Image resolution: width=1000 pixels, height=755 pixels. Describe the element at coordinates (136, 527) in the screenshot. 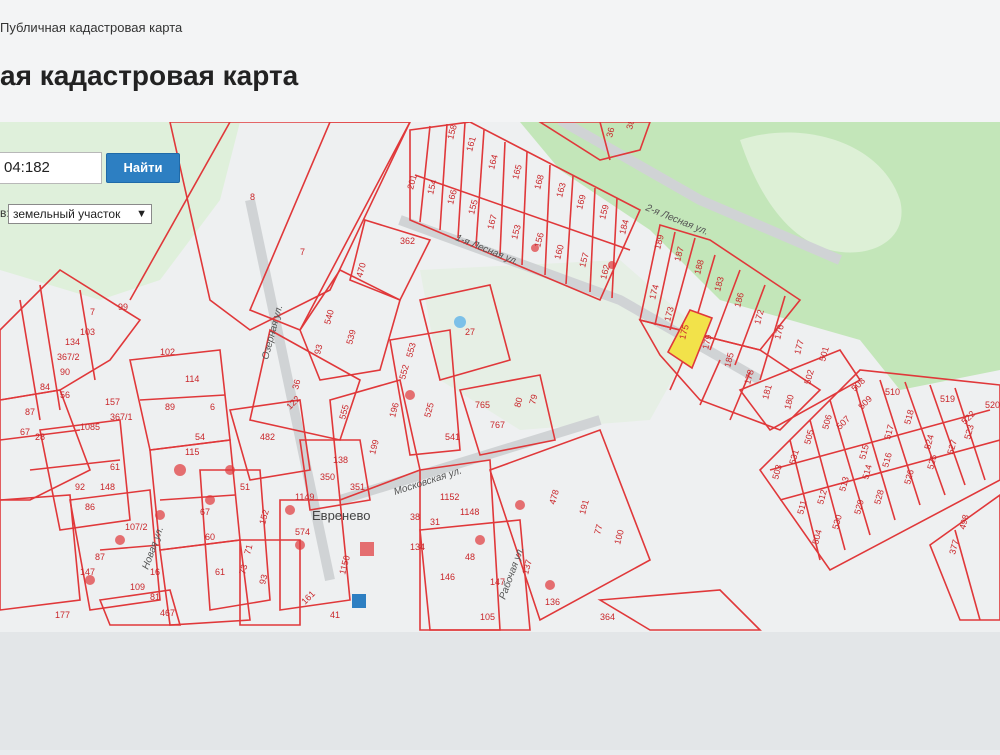

I see `parcel-number-label: 107/2` at that location.